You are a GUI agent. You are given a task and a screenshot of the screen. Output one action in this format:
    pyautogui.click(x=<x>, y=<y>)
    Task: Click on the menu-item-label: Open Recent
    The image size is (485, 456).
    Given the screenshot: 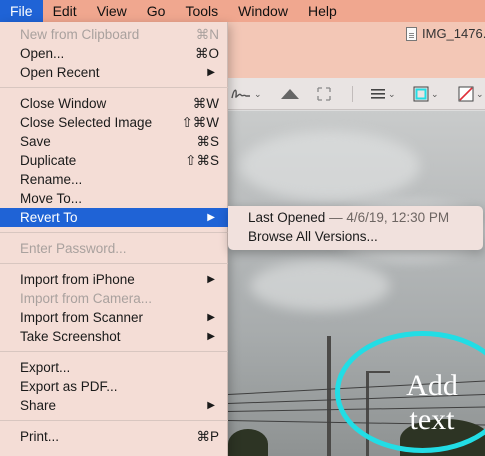 What is the action you would take?
    pyautogui.click(x=60, y=72)
    